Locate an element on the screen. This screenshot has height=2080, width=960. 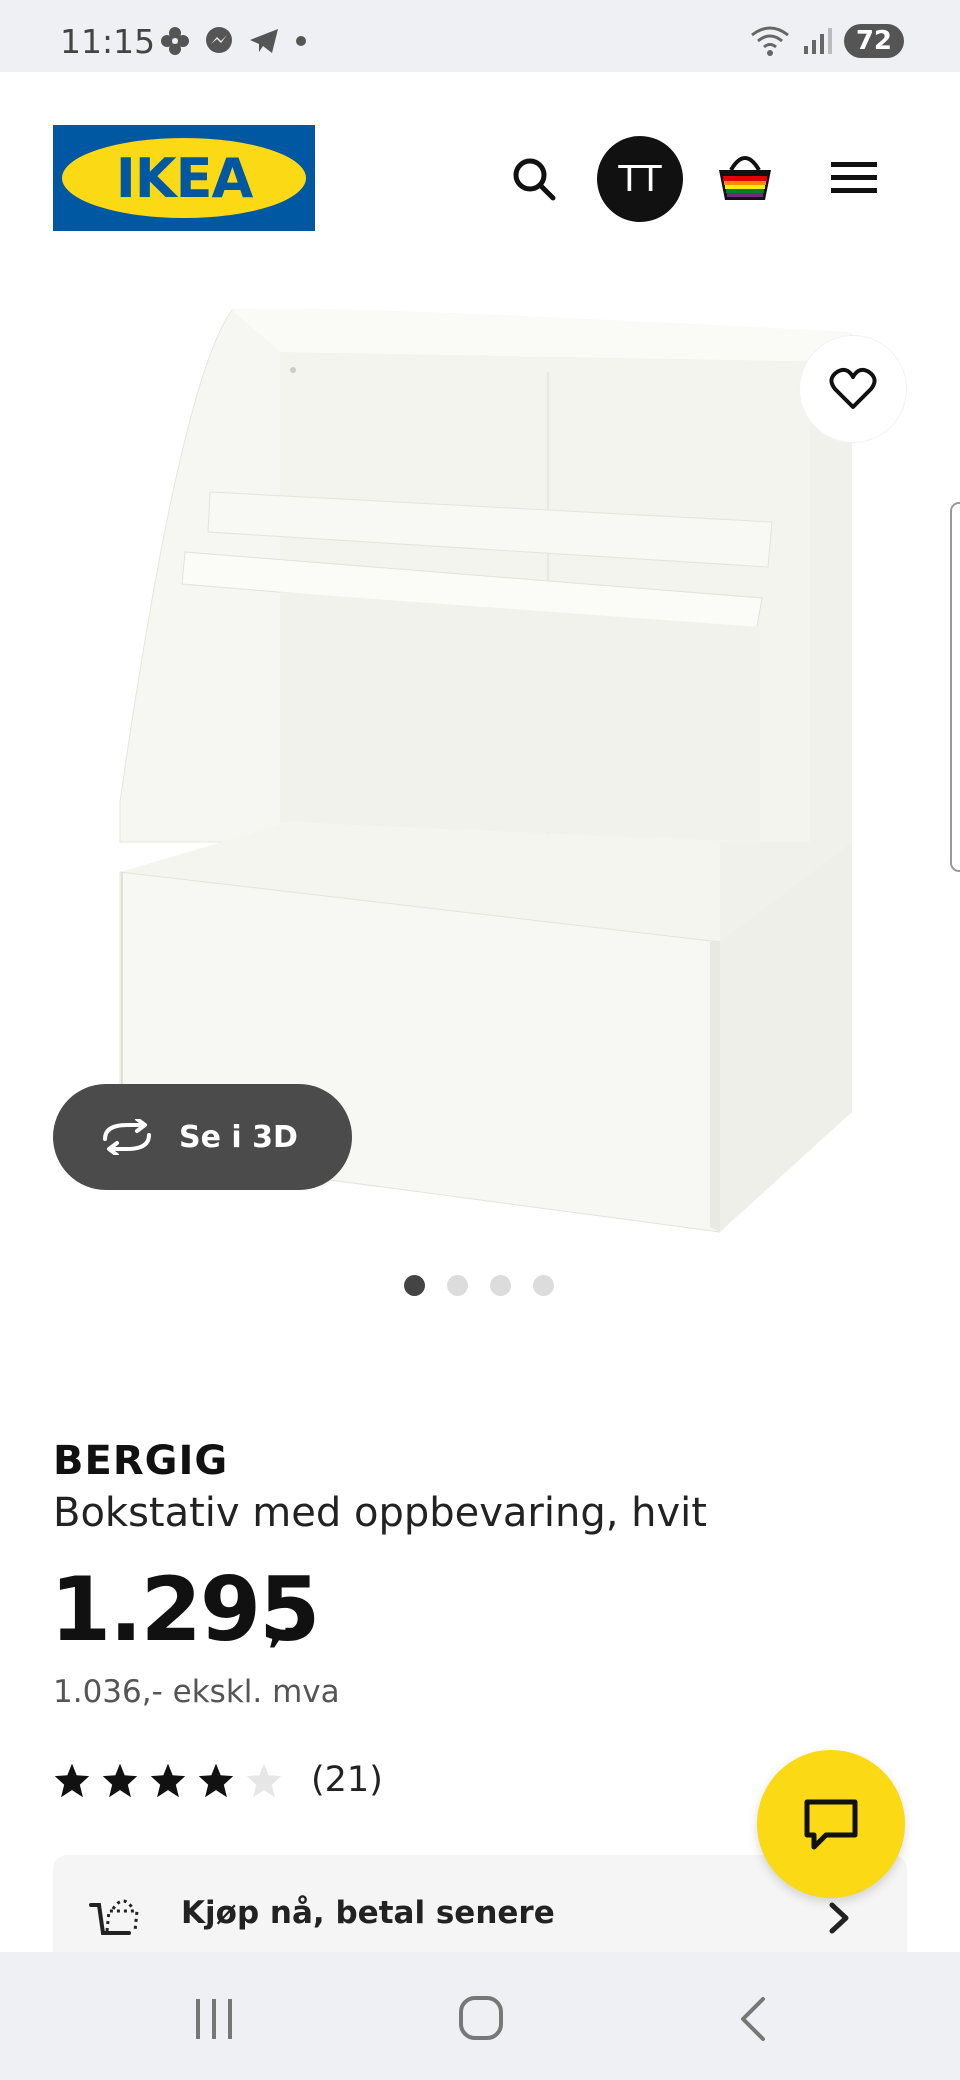
home-icon is located at coordinates (481, 2018).